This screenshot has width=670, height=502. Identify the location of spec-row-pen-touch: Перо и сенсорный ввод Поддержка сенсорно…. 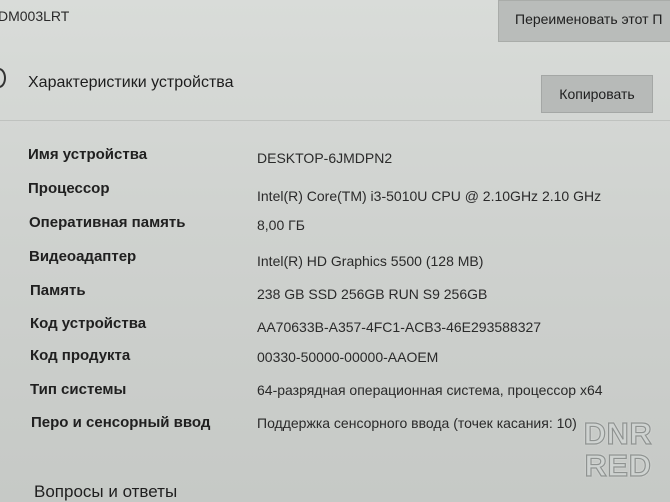
(335, 429).